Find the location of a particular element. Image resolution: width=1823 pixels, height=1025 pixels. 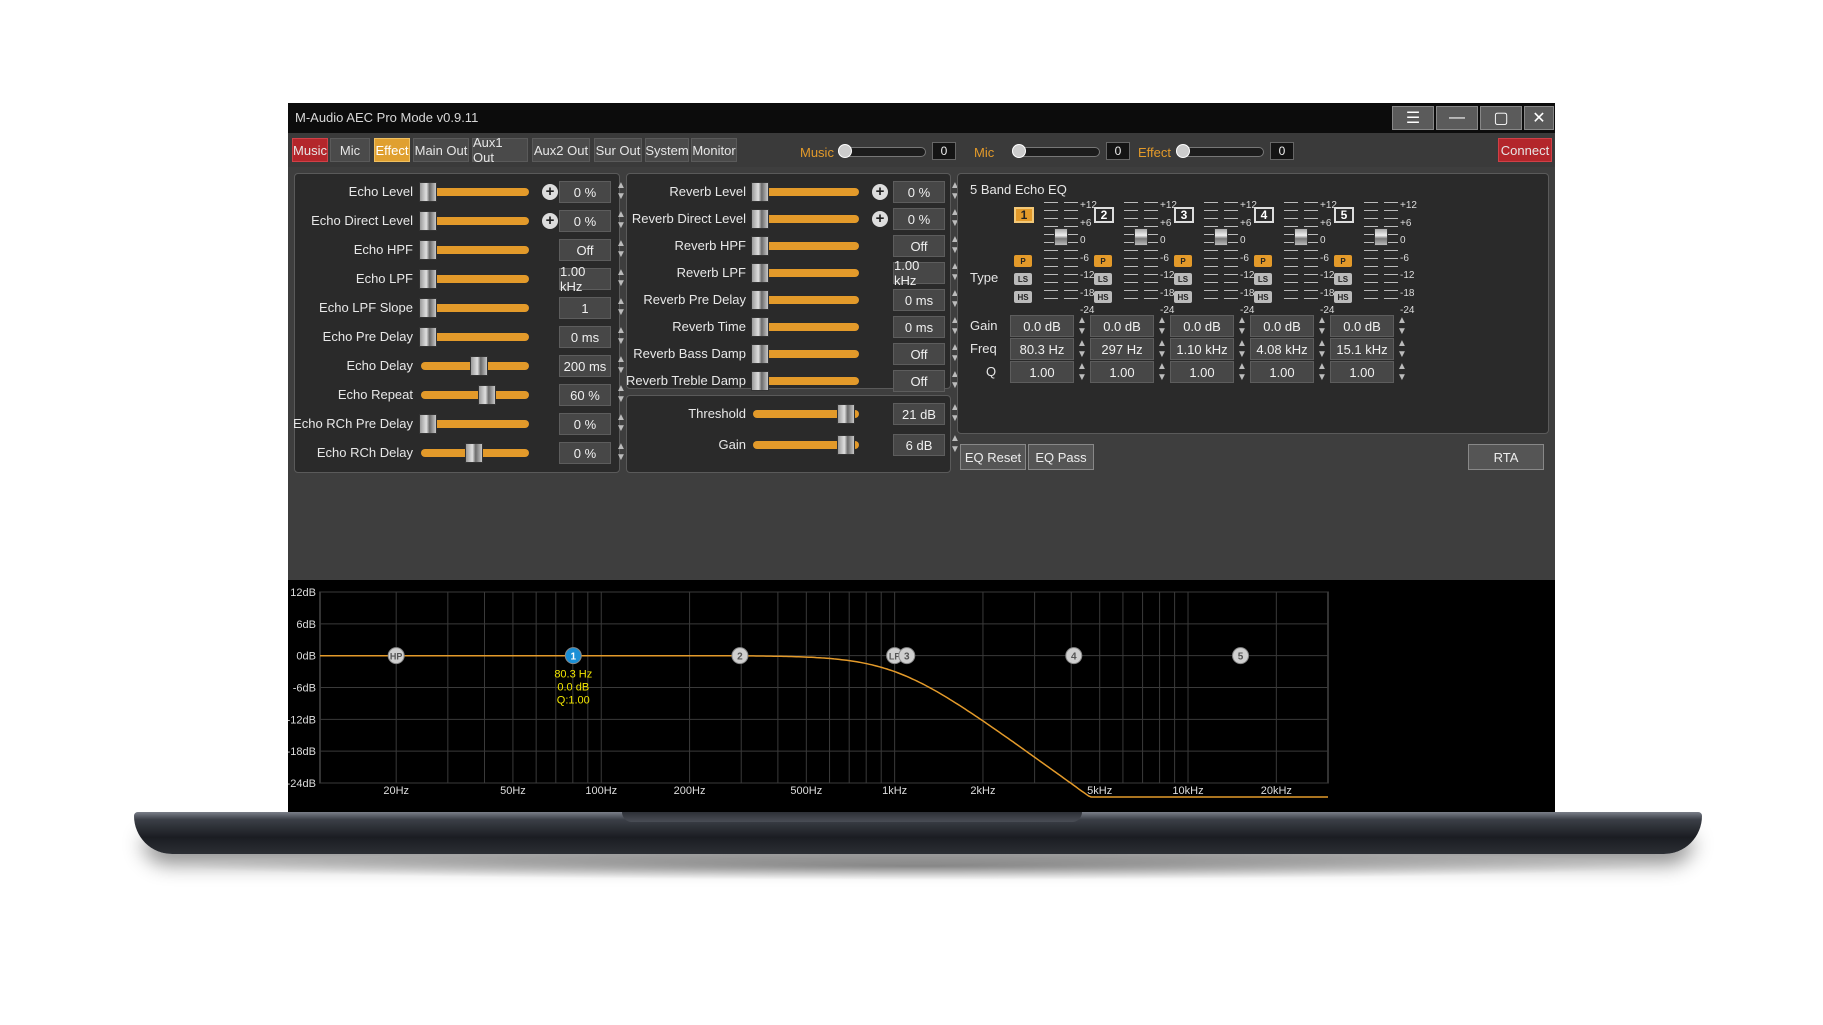

eq-reset-button: EQ Reset is located at coordinates (993, 457).